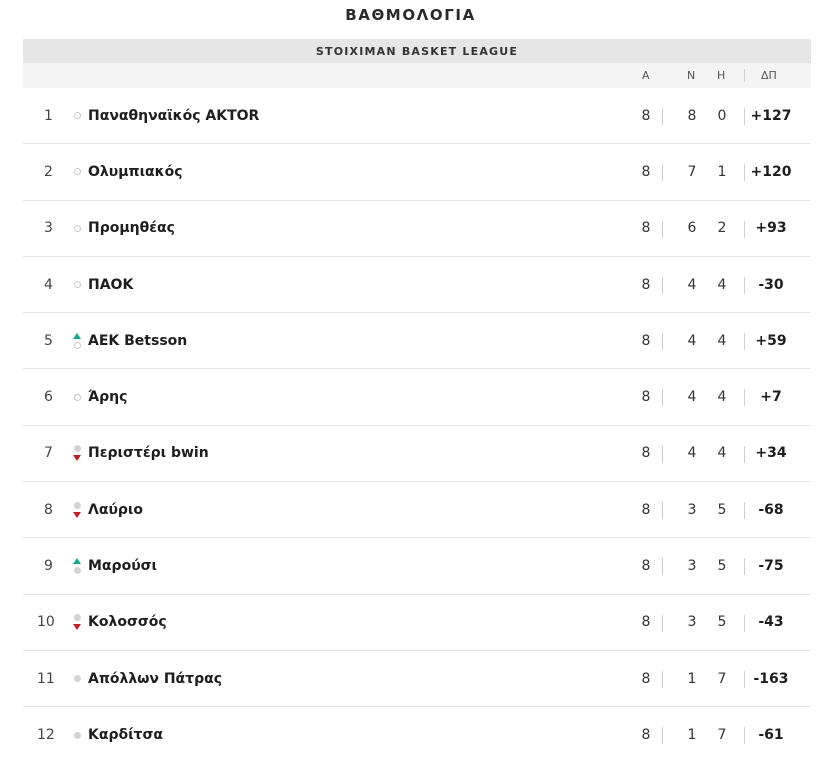 This screenshot has width=821, height=764. Describe the element at coordinates (410, 15) in the screenshot. I see `page-title: ΒΑΘΜΟΛΟΓΙΑ` at that location.